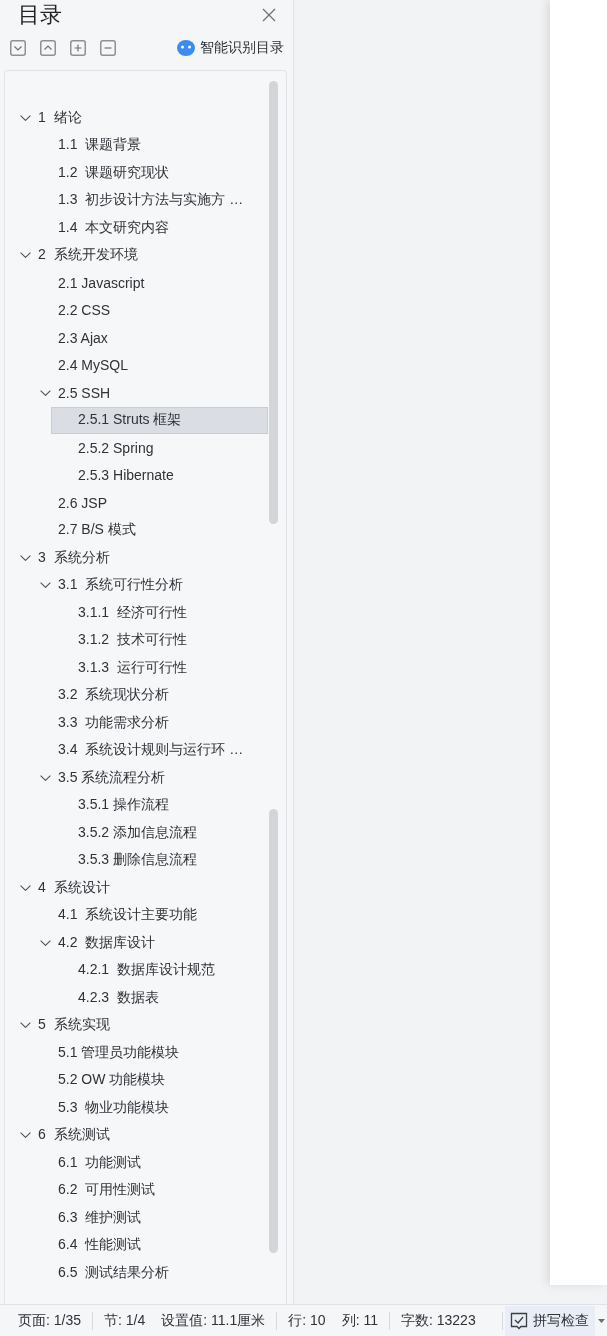  Describe the element at coordinates (159, 420) in the screenshot. I see `toc-item: 2.5.1 Struts 框架` at that location.